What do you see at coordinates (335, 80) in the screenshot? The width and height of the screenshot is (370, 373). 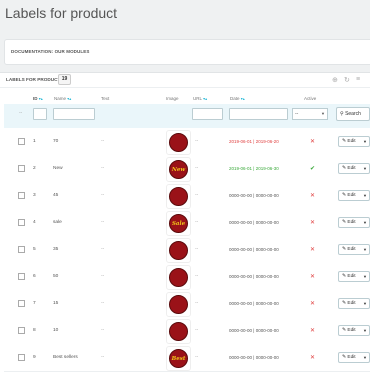 I see `add-icon: ⊕` at bounding box center [335, 80].